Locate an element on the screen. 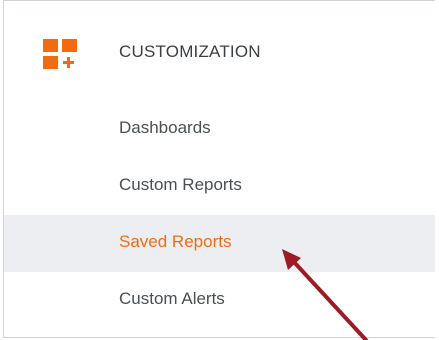 The image size is (439, 340). menu-item-label: Dashboards is located at coordinates (165, 127).